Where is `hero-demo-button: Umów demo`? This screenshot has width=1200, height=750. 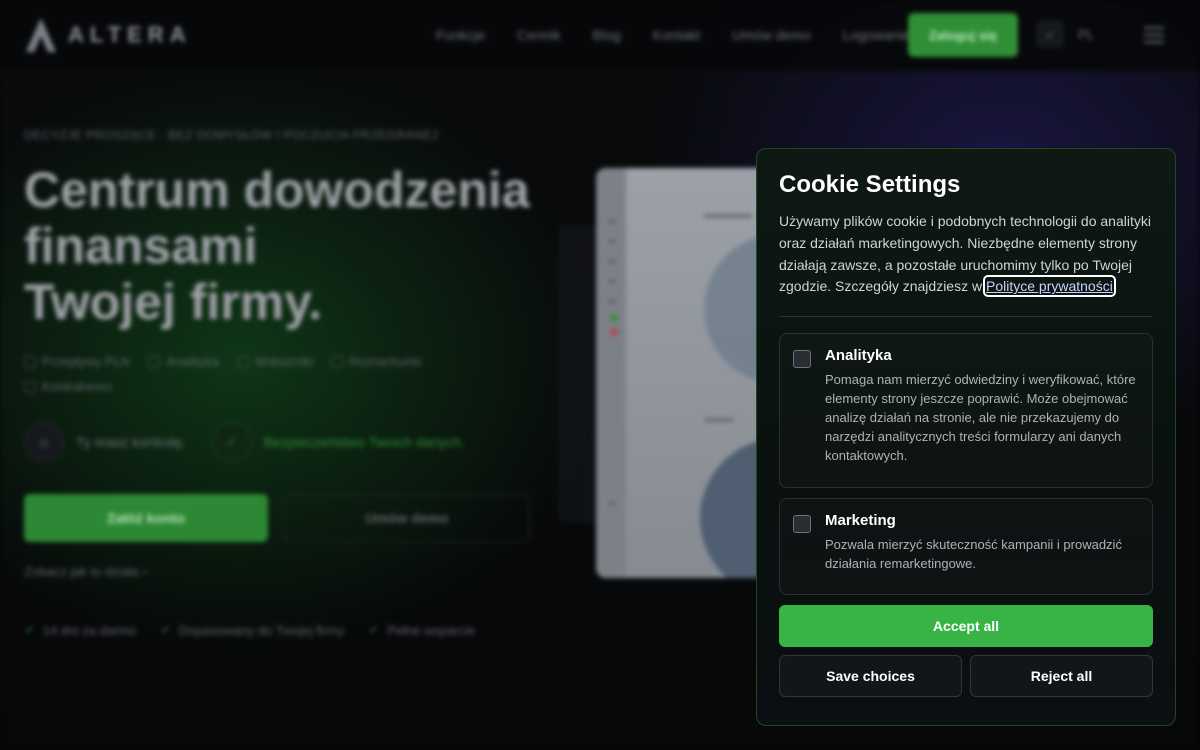
hero-demo-button: Umów demo is located at coordinates (407, 518).